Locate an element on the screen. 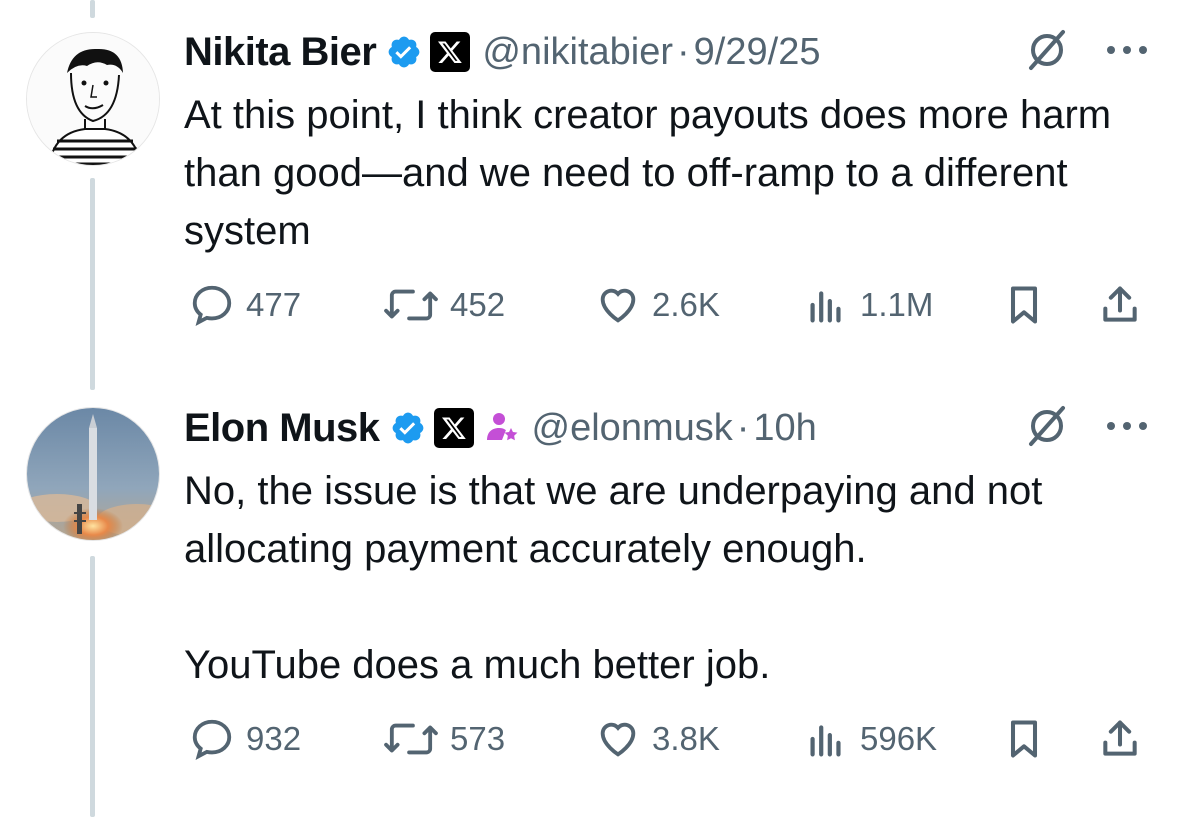 The height and width of the screenshot is (817, 1179). reply-count: 932 is located at coordinates (274, 738).